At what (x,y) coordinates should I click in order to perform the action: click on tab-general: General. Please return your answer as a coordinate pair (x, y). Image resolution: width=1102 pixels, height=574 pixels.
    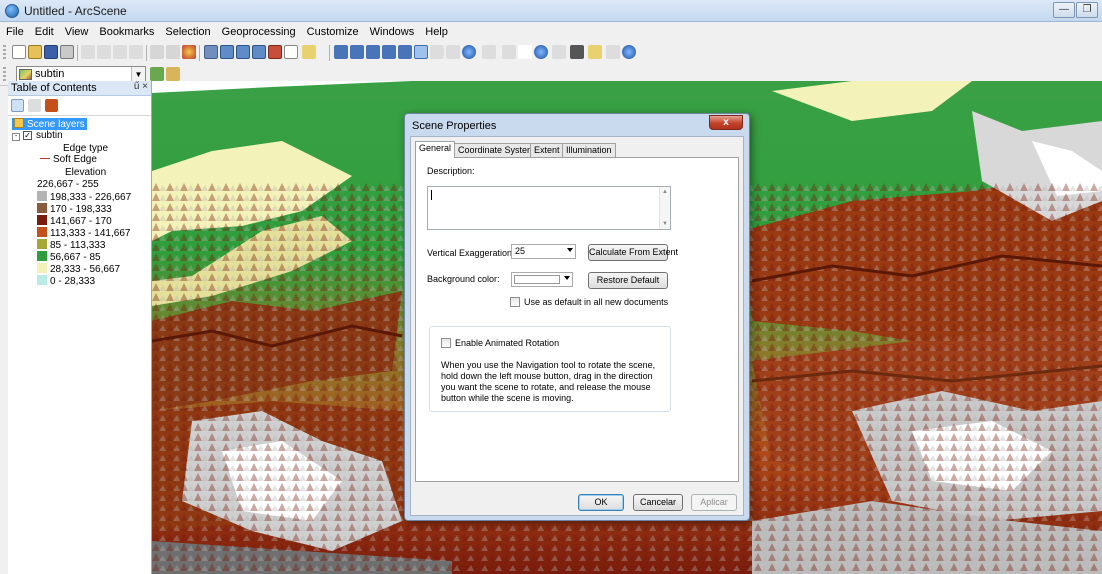
    Looking at the image, I should click on (435, 149).